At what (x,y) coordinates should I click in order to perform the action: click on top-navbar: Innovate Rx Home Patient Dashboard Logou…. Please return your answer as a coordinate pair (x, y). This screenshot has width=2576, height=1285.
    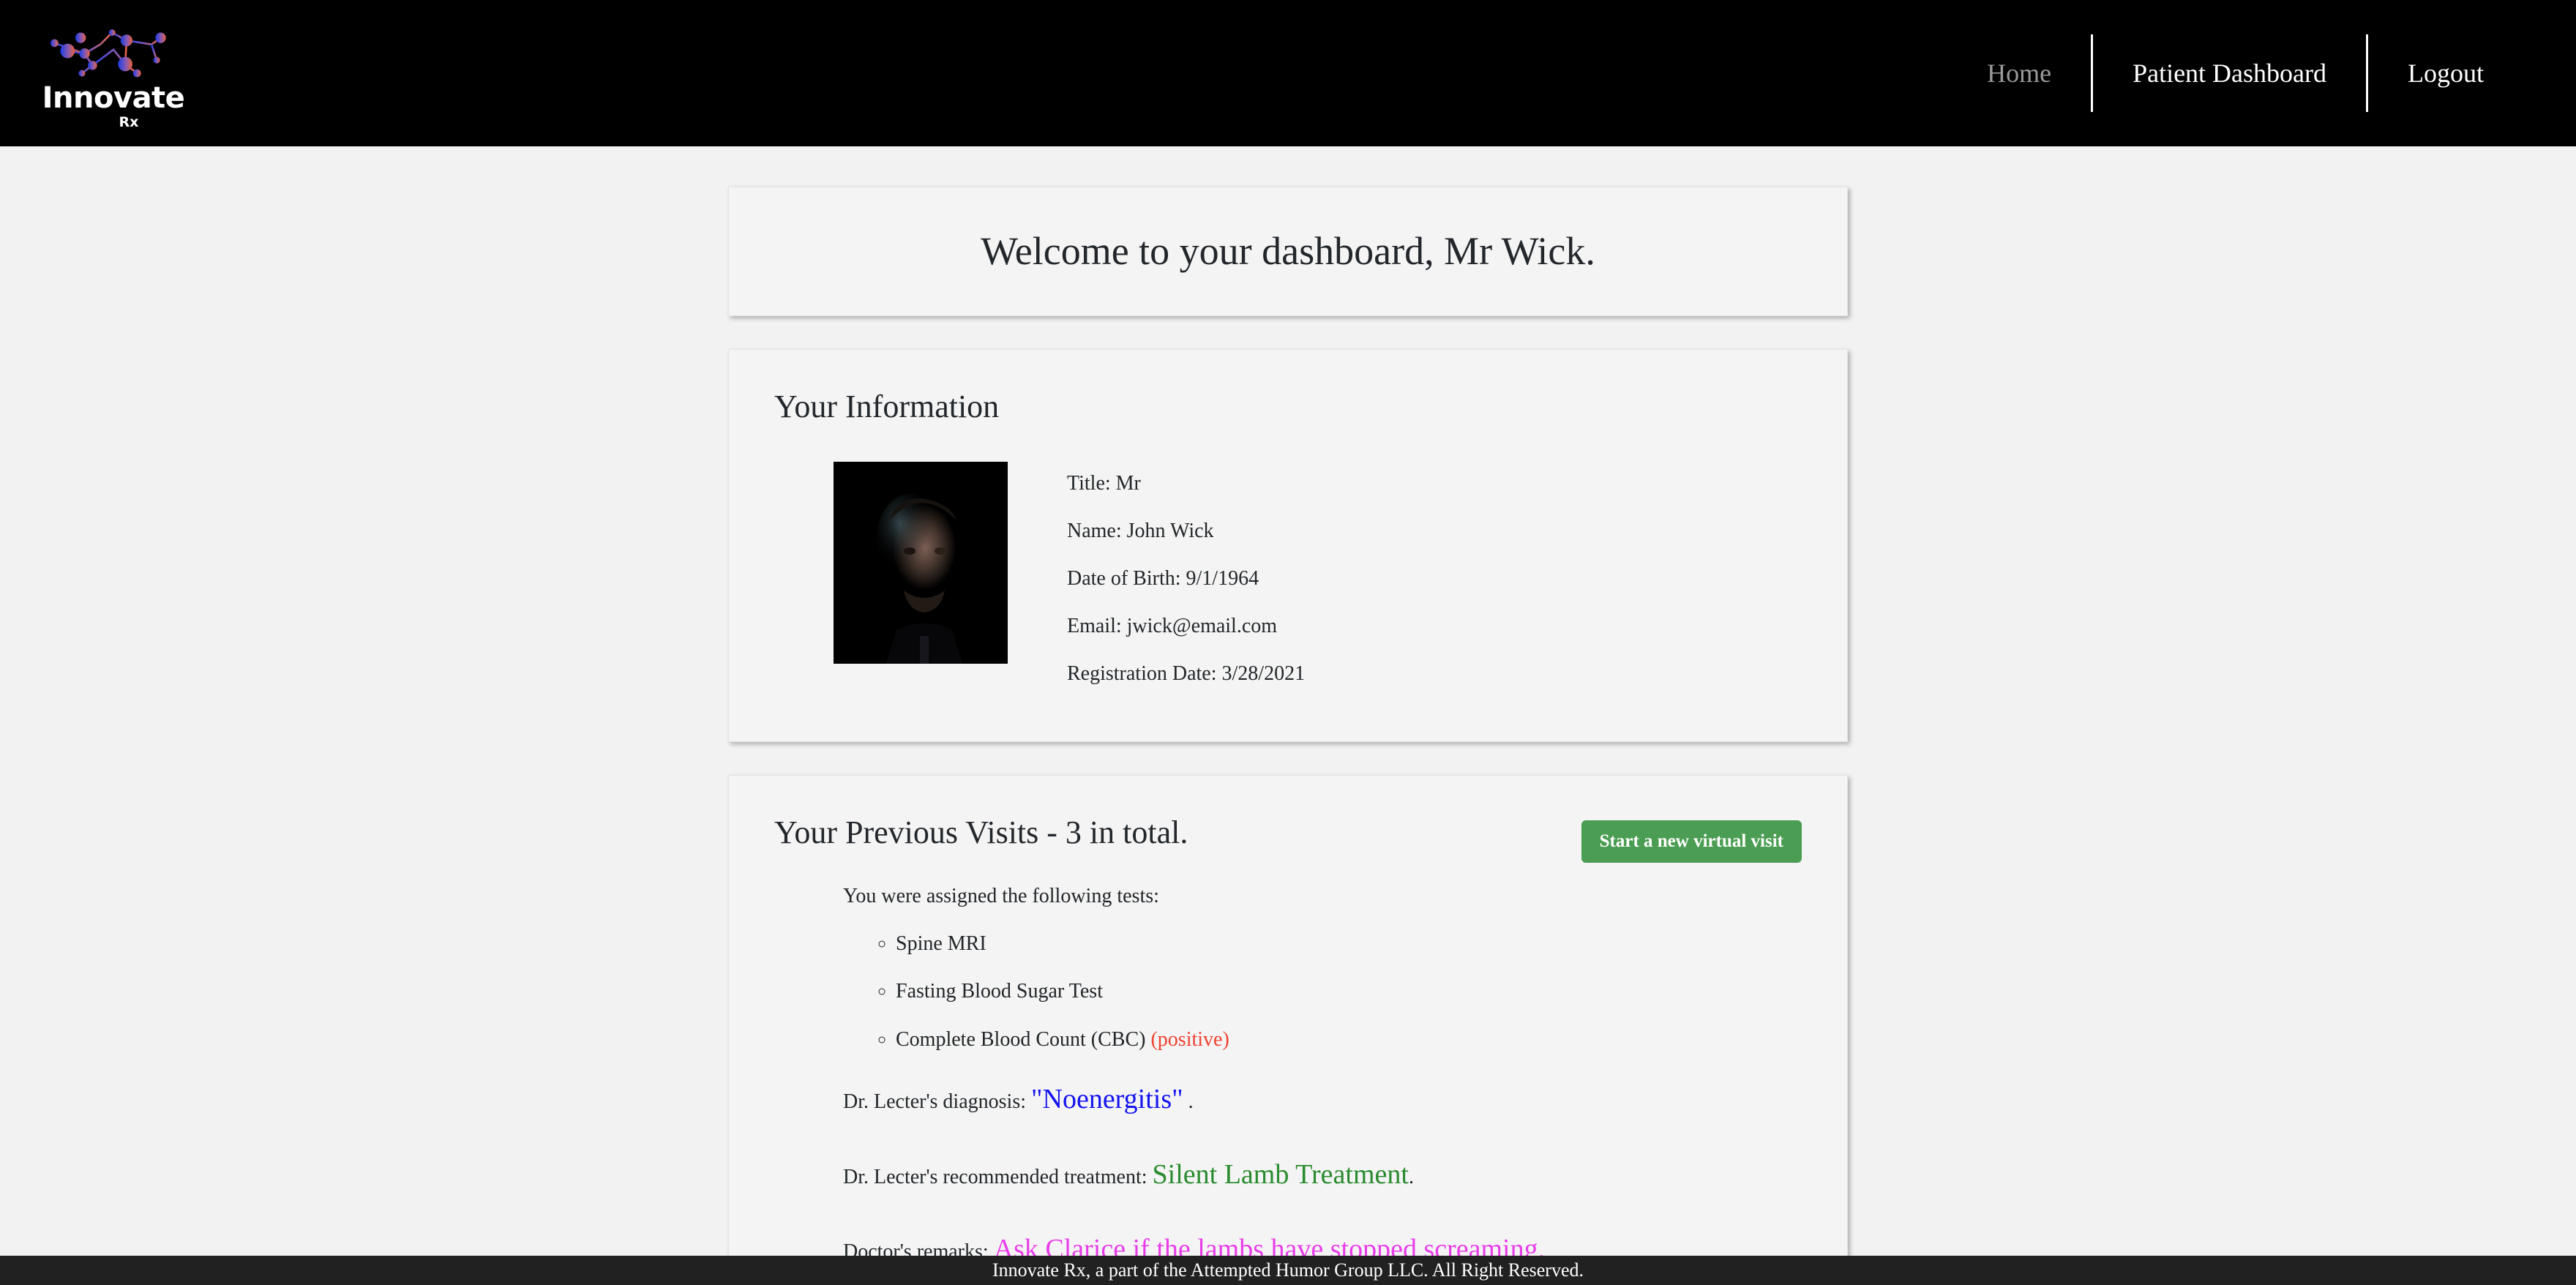
    Looking at the image, I should click on (1288, 73).